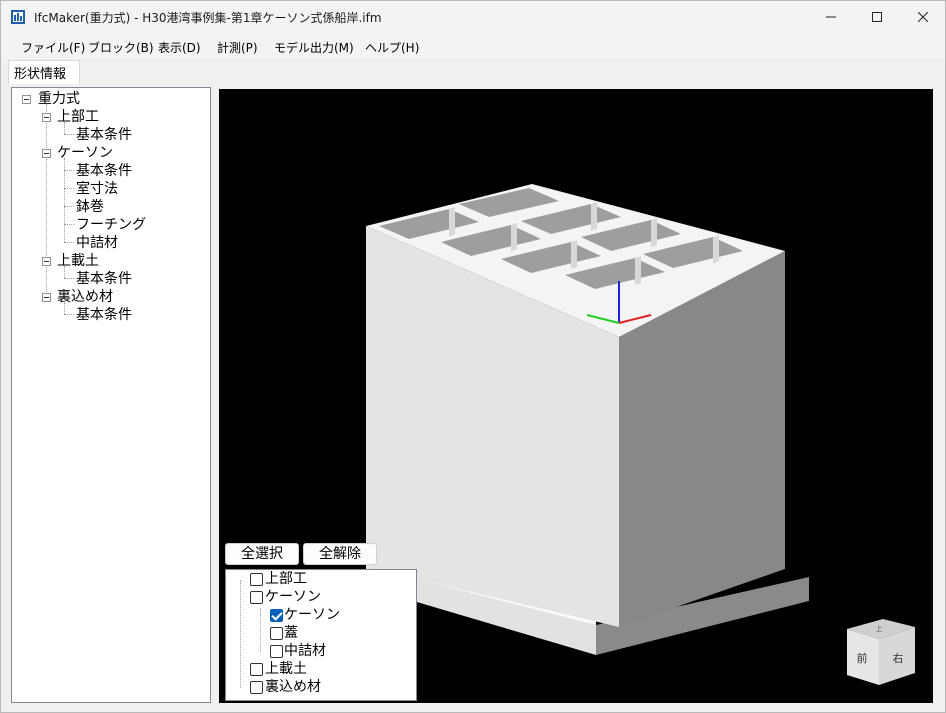  Describe the element at coordinates (293, 687) in the screenshot. I see `layer-label-backfill: 裏込め材` at that location.